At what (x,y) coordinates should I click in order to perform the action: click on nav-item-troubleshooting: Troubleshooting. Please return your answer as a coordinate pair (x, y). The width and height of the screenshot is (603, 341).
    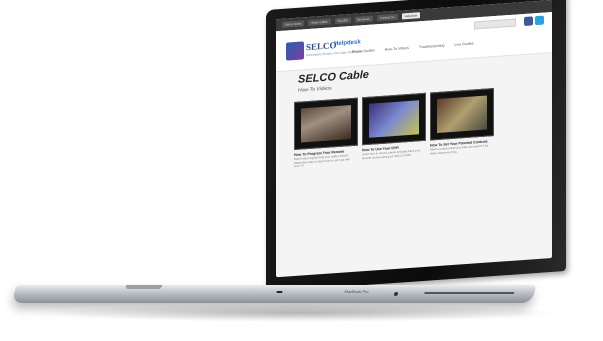
    Looking at the image, I should click on (432, 47).